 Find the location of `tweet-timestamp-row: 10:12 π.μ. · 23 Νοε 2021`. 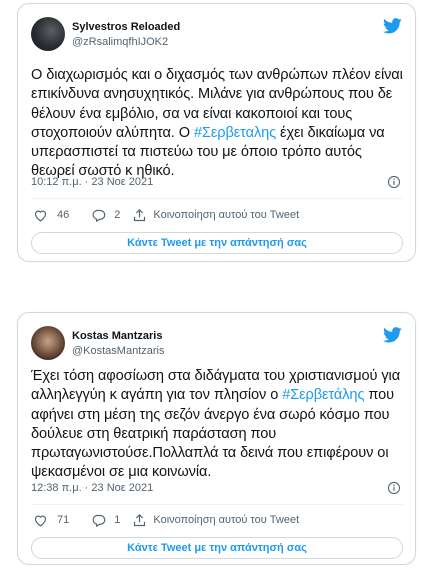

tweet-timestamp-row: 10:12 π.μ. · 23 Νοε 2021 is located at coordinates (217, 182).